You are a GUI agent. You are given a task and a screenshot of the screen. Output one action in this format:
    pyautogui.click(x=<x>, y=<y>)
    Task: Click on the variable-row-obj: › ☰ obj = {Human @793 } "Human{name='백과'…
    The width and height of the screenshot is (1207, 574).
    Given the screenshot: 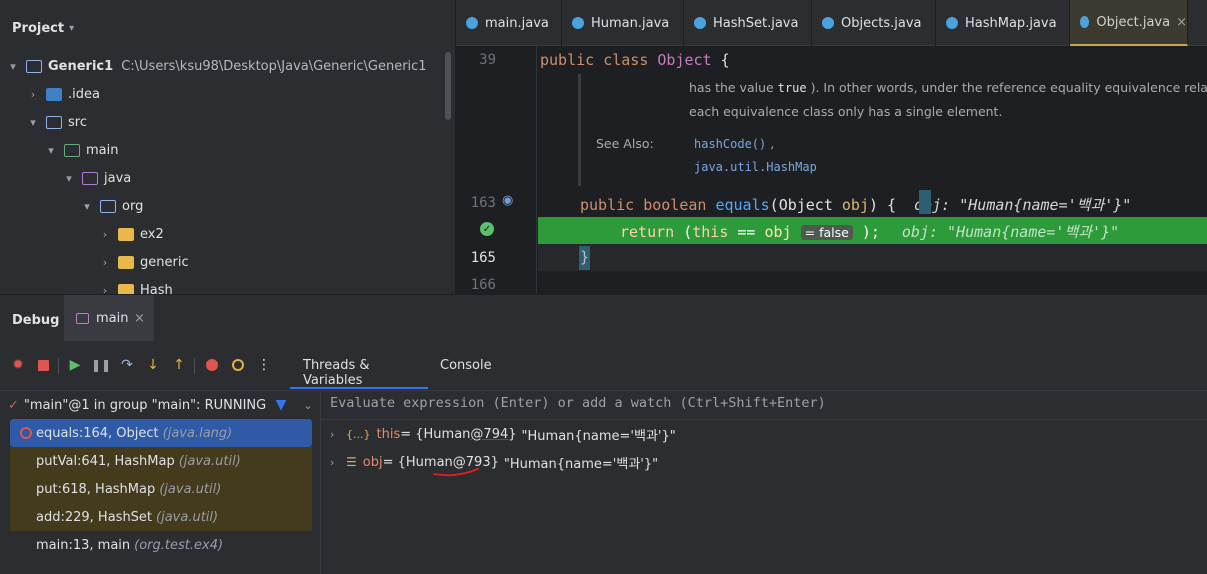 What is the action you would take?
    pyautogui.click(x=494, y=462)
    